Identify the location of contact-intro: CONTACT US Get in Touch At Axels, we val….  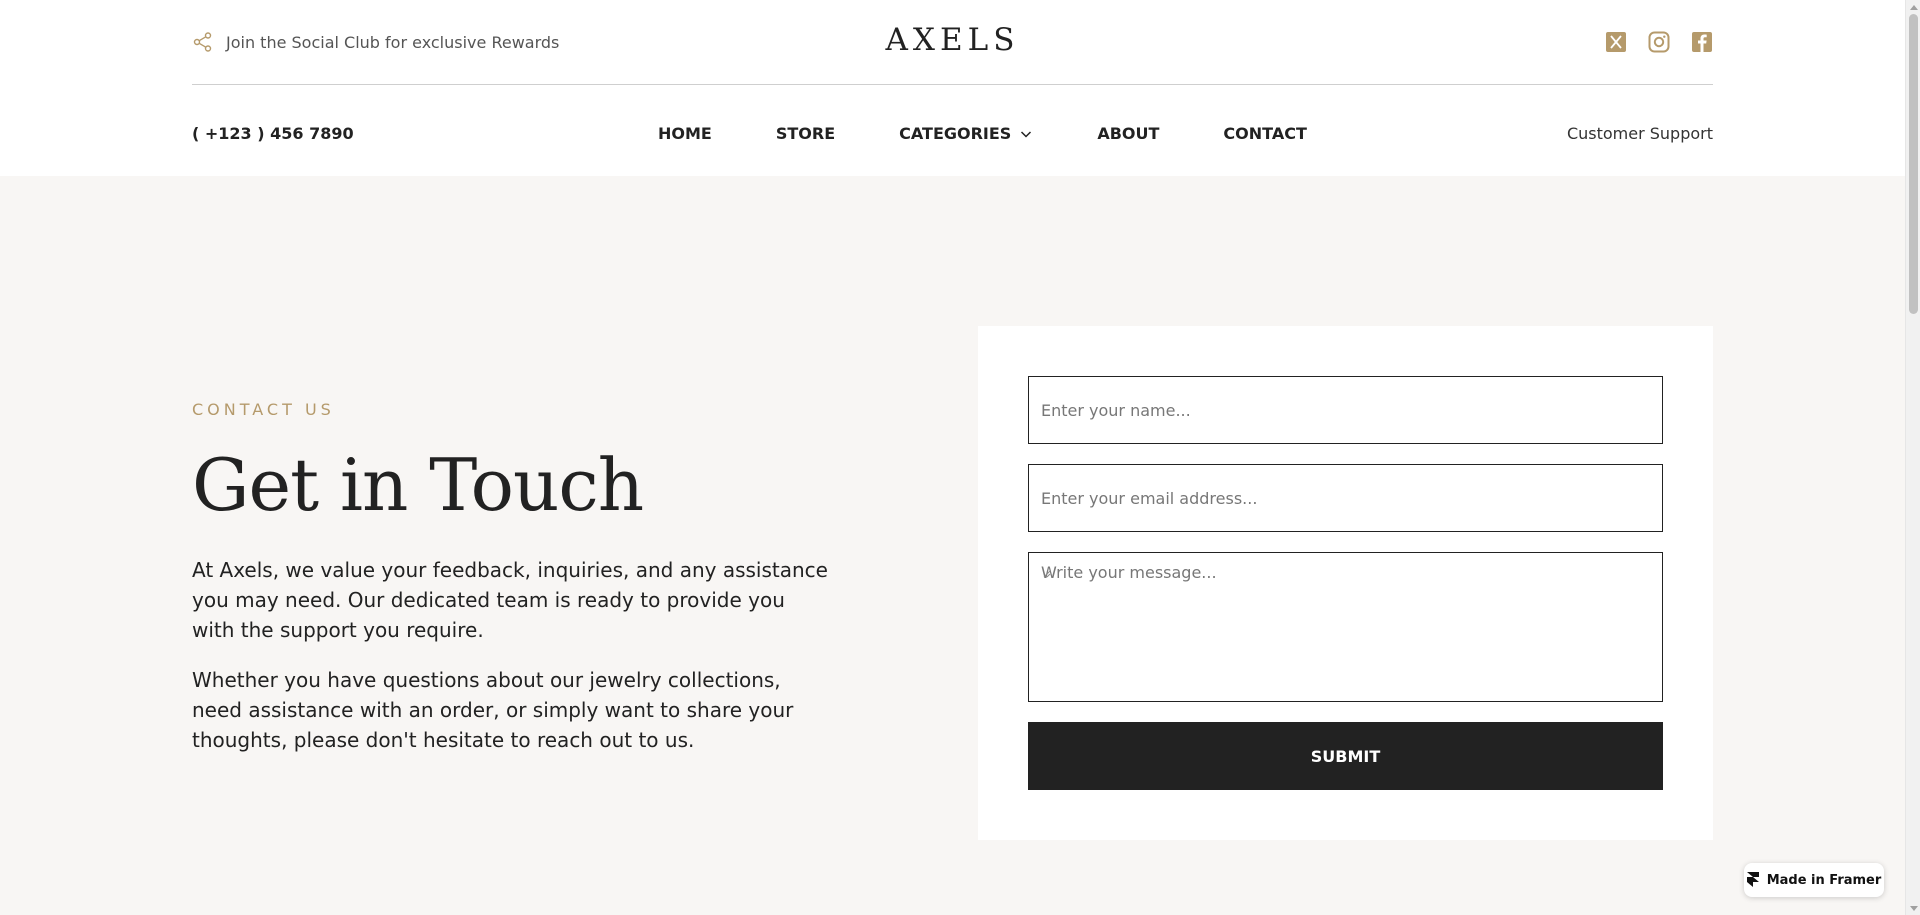
(512, 577).